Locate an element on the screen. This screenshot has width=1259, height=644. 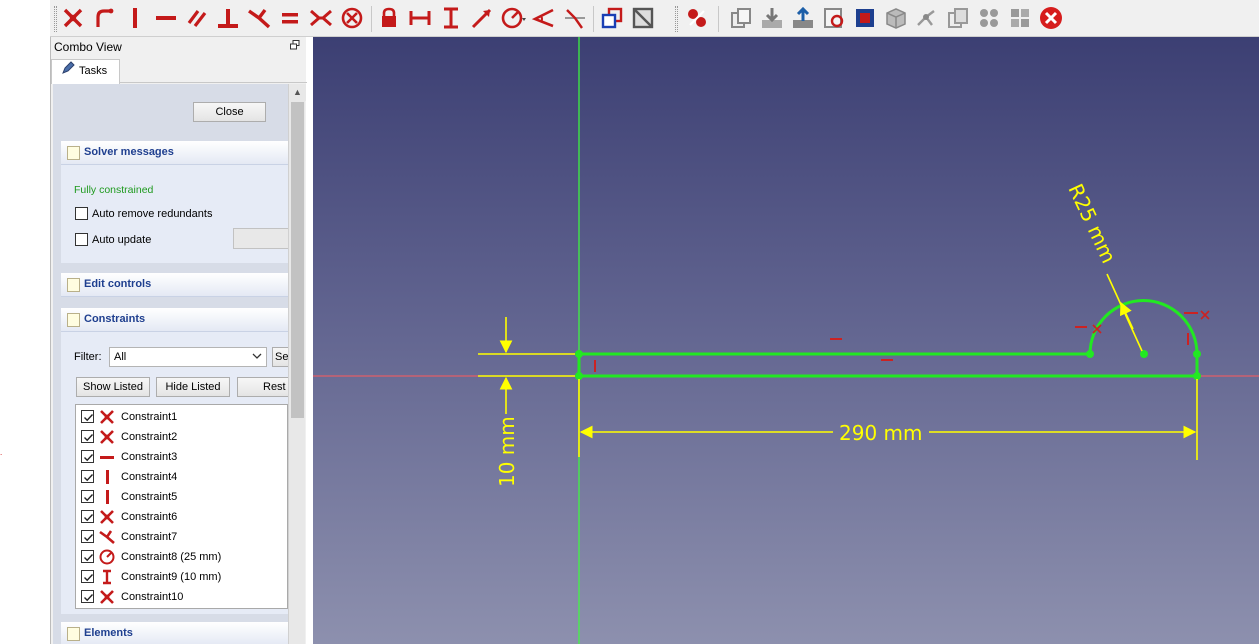
block-constraint-button is located at coordinates (352, 18).